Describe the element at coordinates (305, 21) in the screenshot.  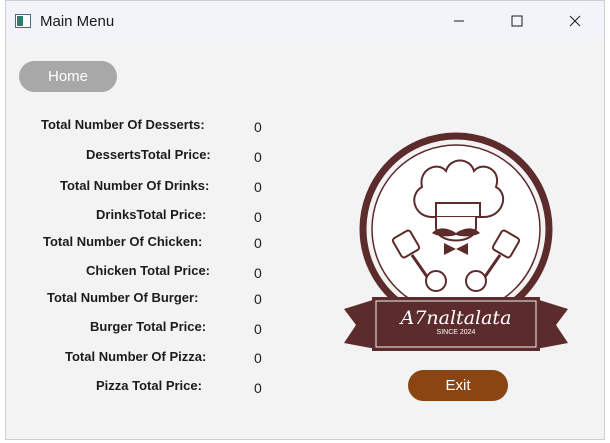
I see `title-bar: Main Menu` at that location.